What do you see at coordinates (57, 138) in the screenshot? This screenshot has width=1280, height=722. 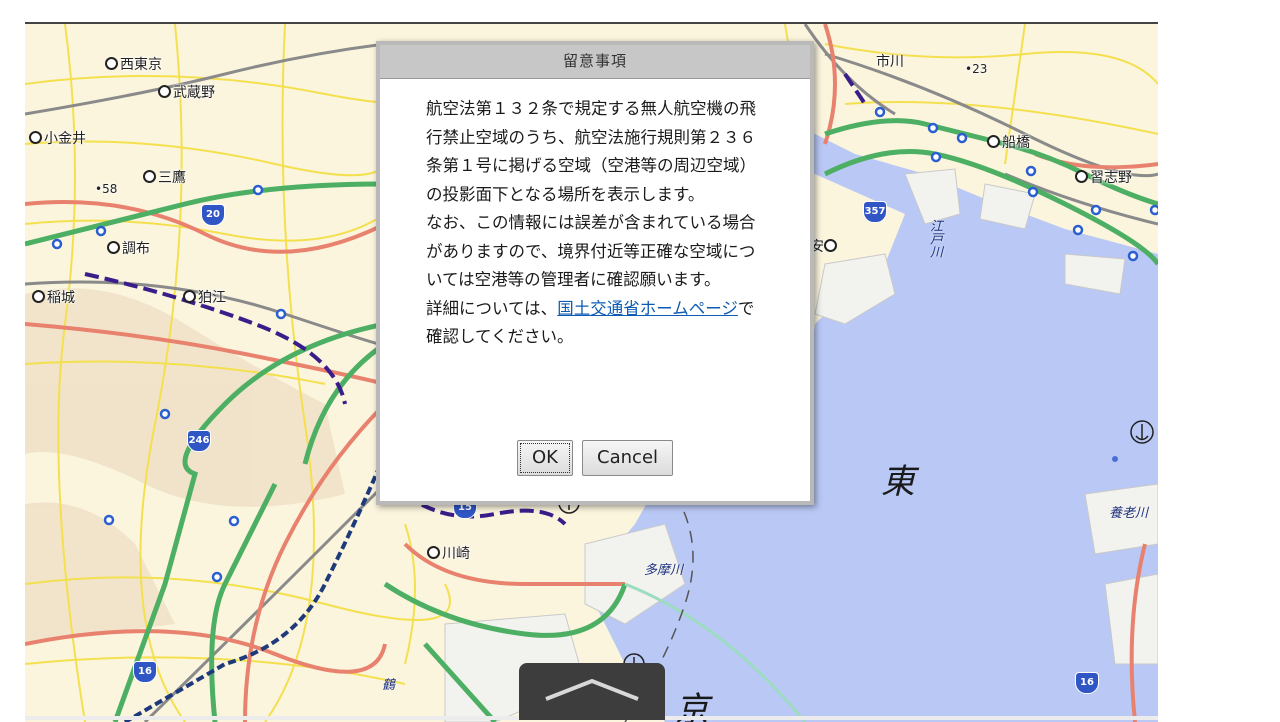 I see `place-koganei: 小金井` at bounding box center [57, 138].